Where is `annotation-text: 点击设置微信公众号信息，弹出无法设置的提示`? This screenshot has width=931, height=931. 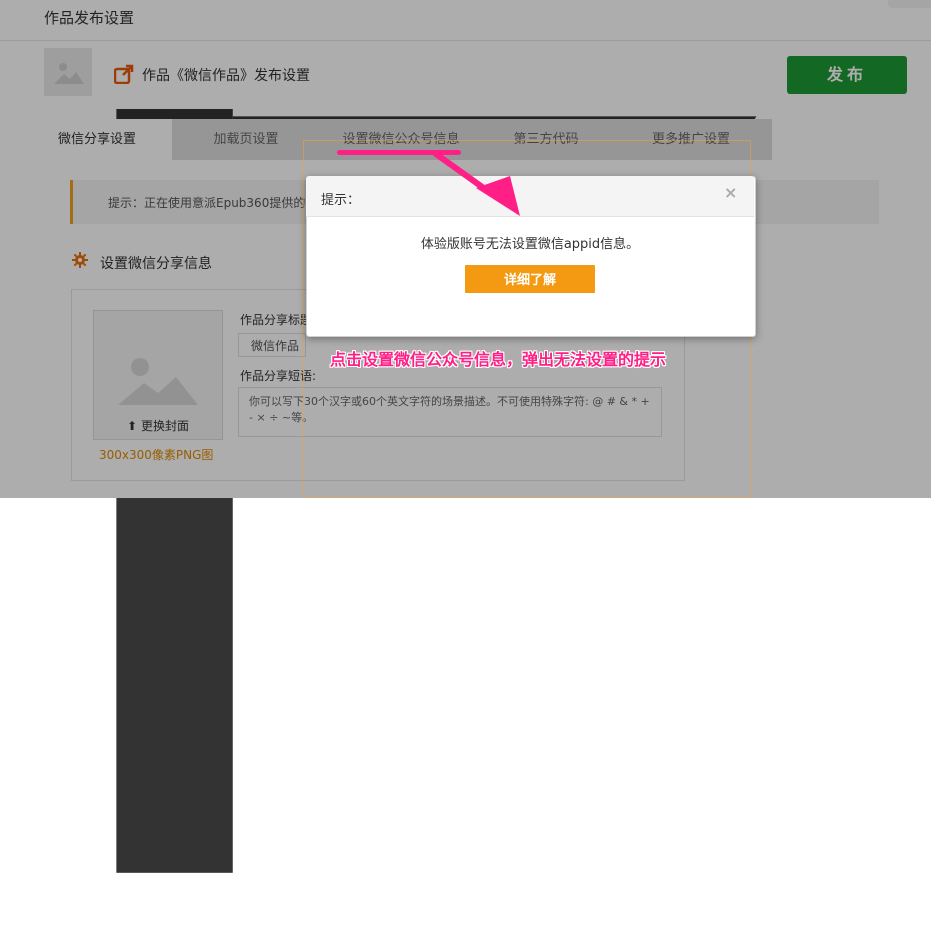
annotation-text: 点击设置微信公众号信息，弹出无法设置的提示 is located at coordinates (498, 359).